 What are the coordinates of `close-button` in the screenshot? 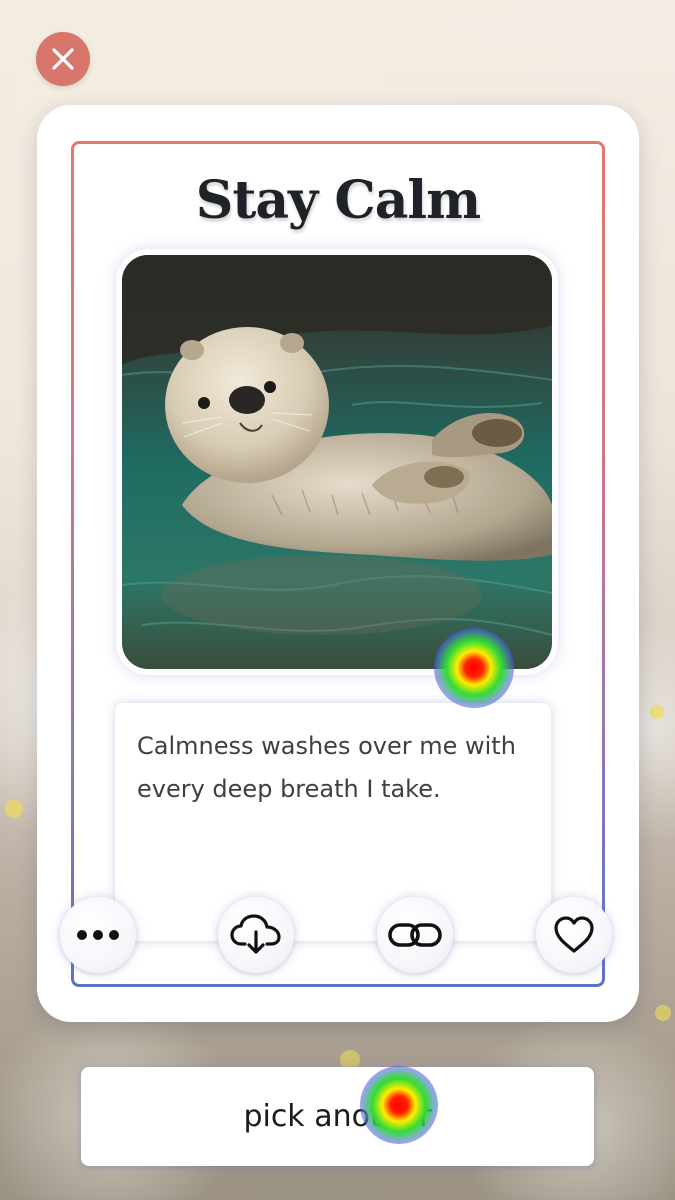 It's located at (63, 59).